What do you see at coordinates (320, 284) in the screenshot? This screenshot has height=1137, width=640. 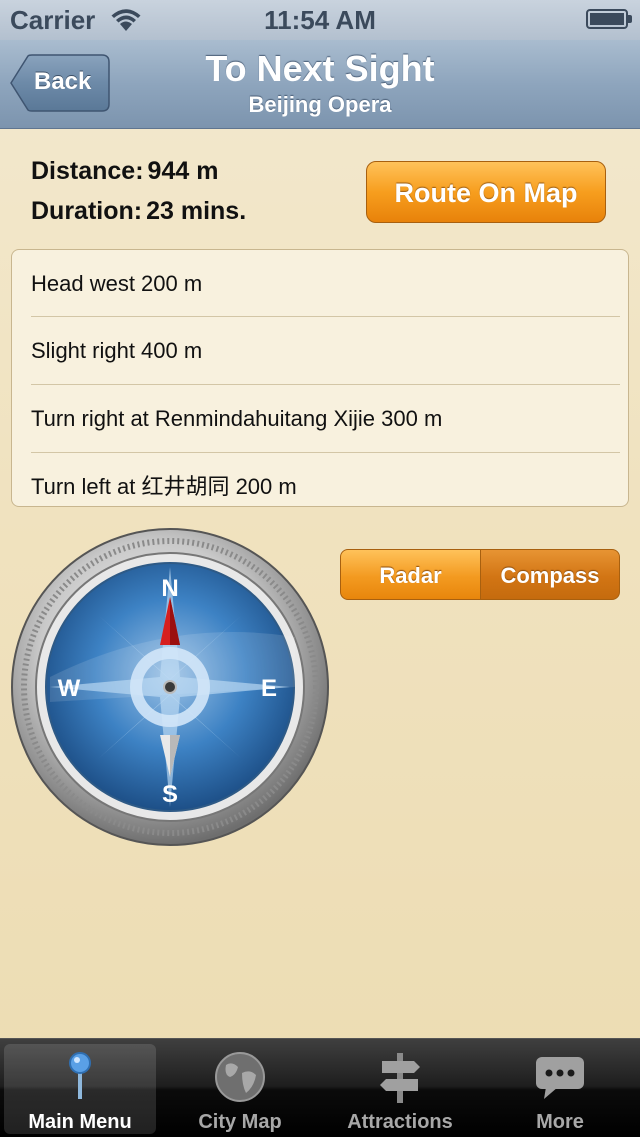 I see `direction-step: Head west 200 m` at bounding box center [320, 284].